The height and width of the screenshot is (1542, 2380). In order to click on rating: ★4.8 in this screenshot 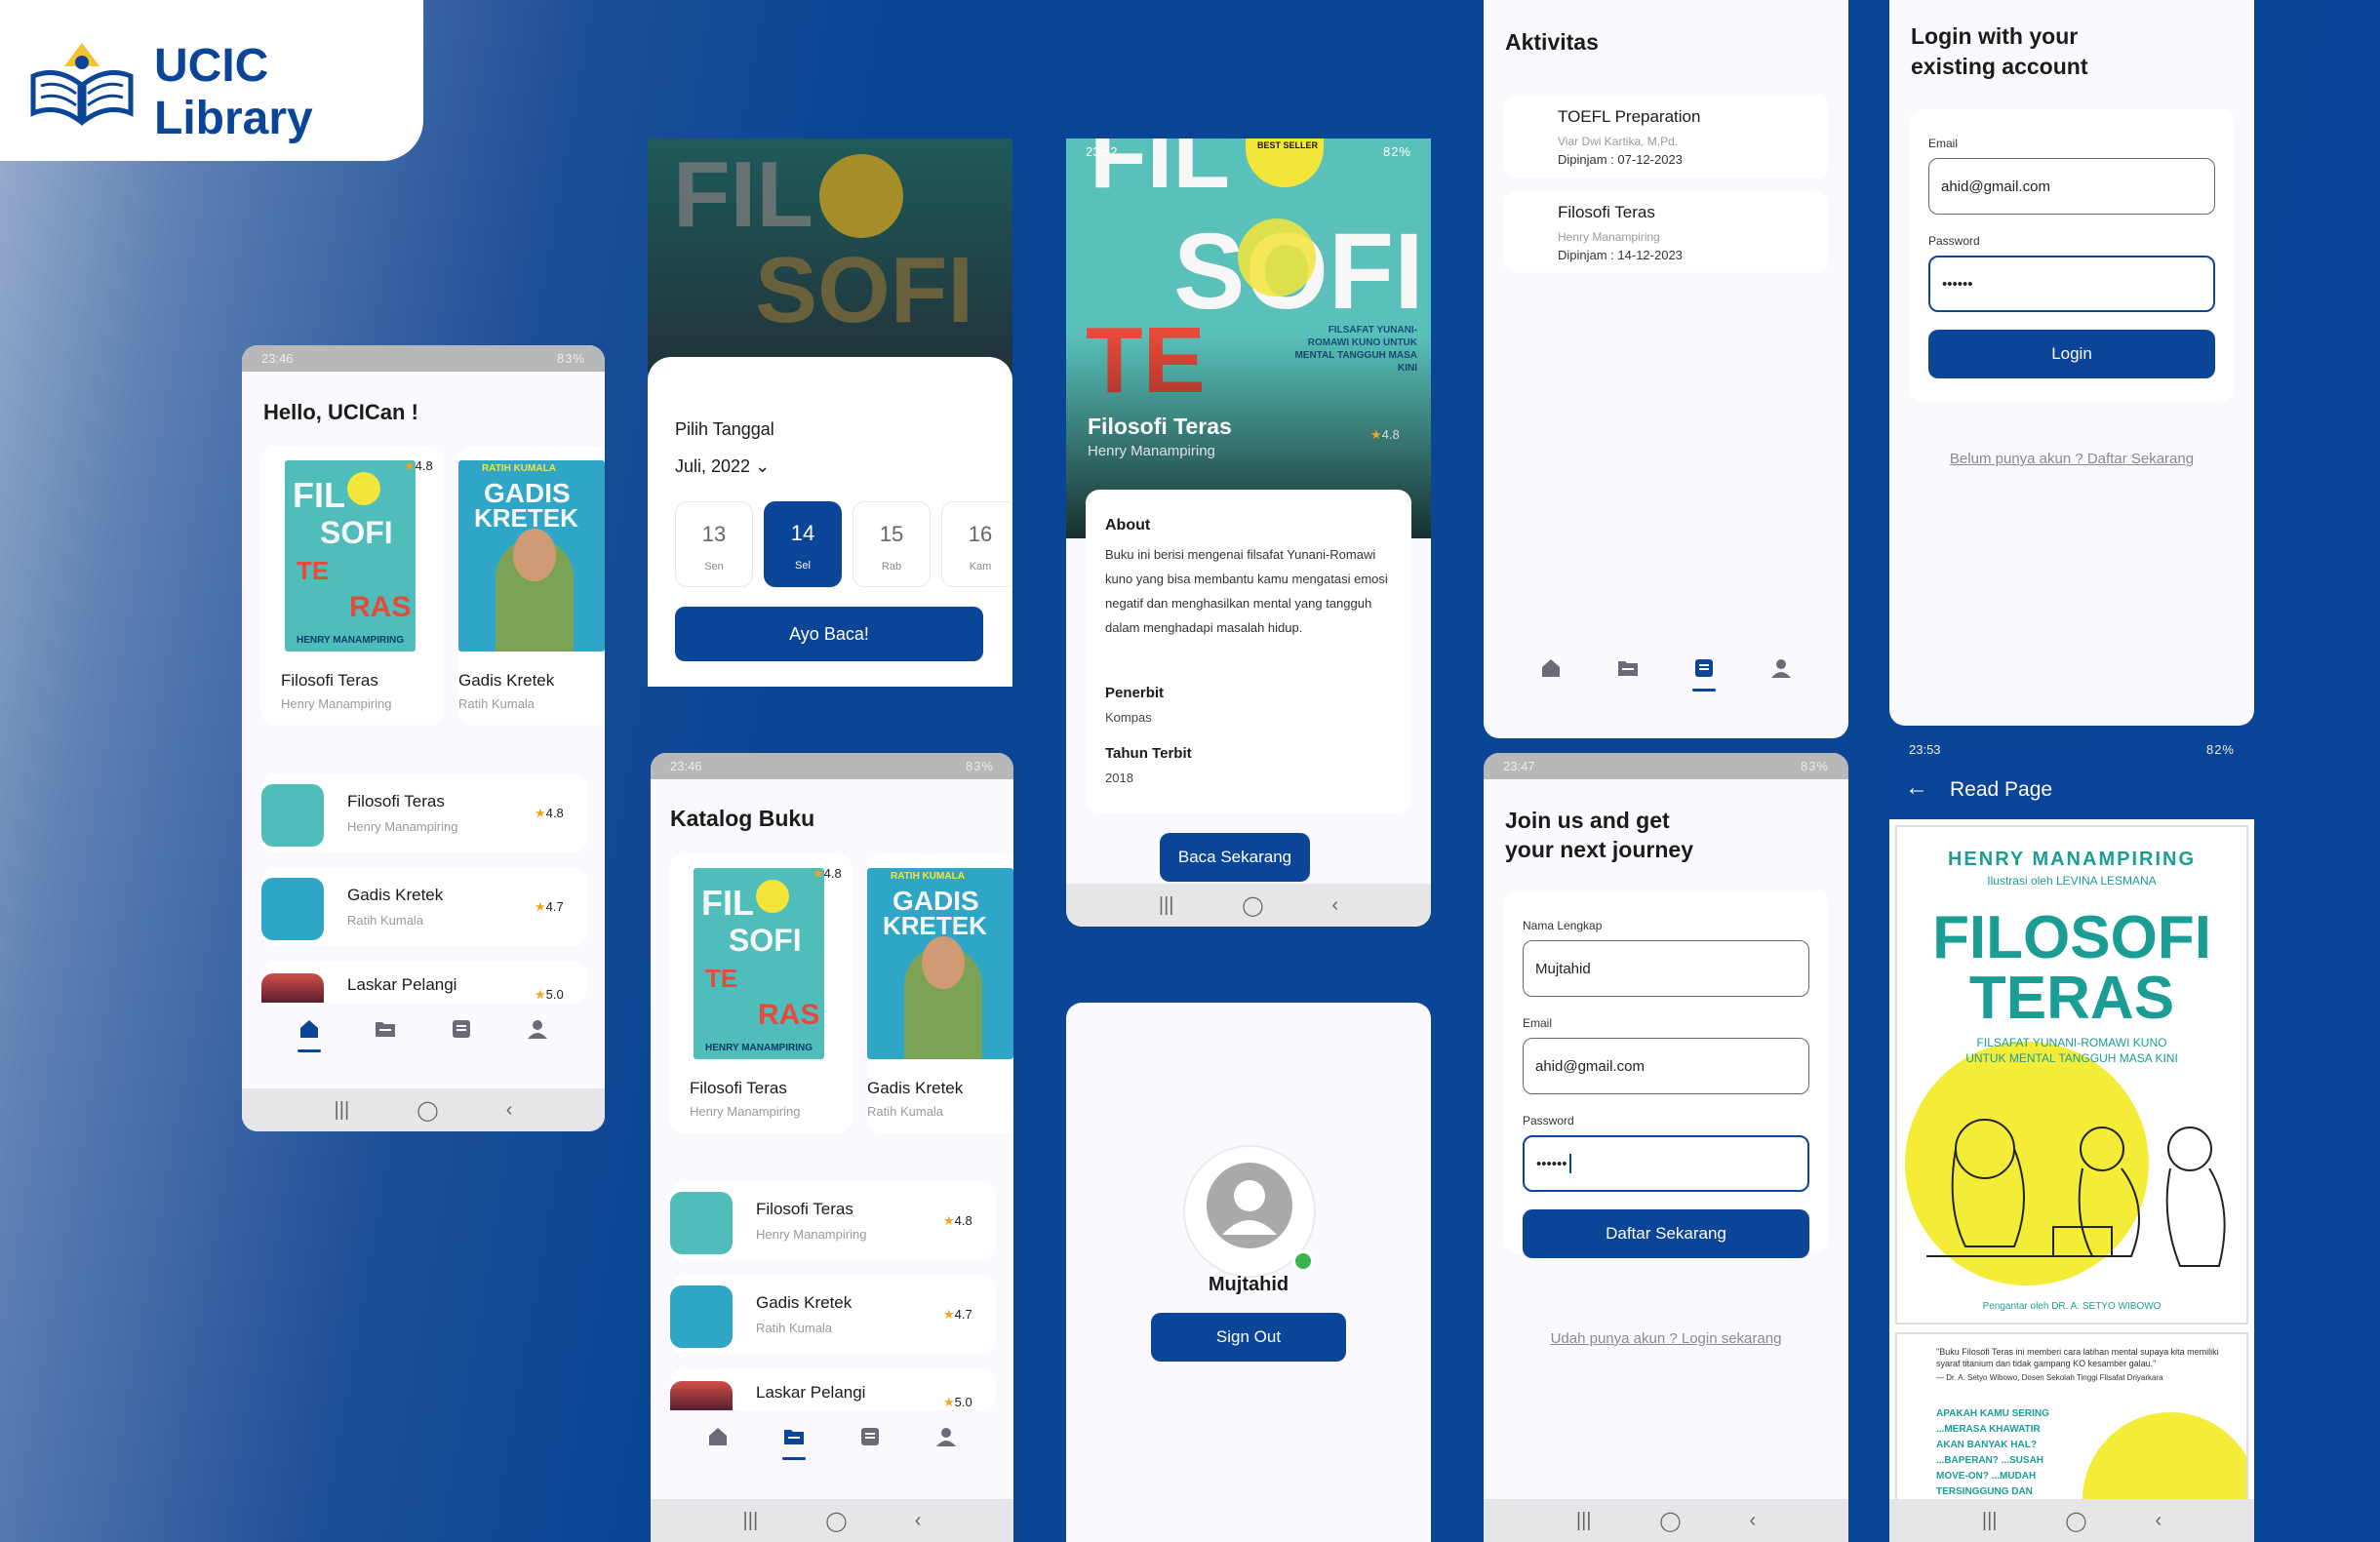, I will do `click(827, 874)`.